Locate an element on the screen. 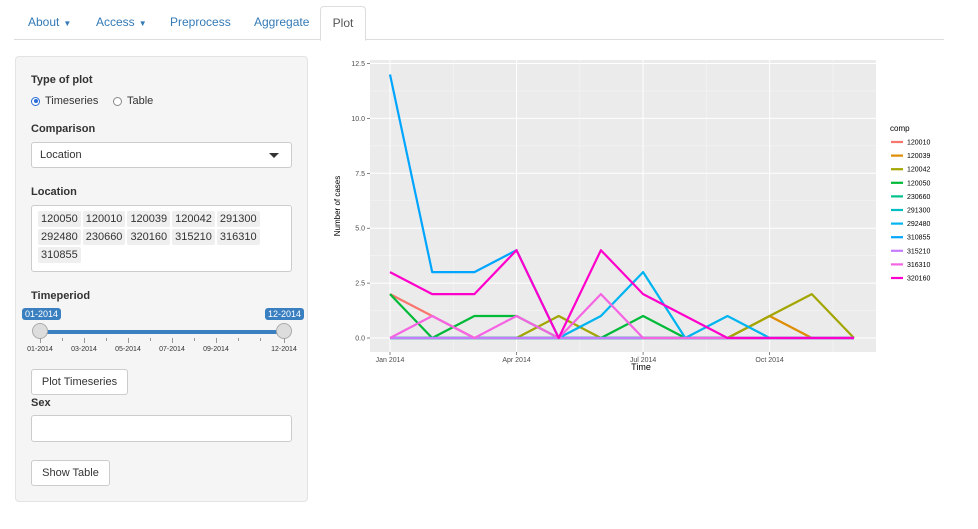  timeperiod-slider-track is located at coordinates (161, 332).